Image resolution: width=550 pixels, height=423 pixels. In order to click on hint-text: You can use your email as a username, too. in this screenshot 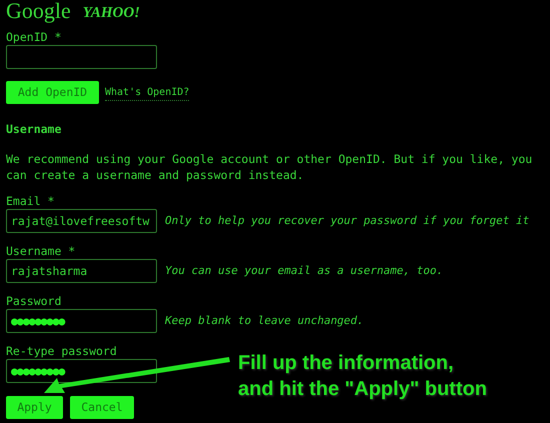, I will do `click(304, 270)`.